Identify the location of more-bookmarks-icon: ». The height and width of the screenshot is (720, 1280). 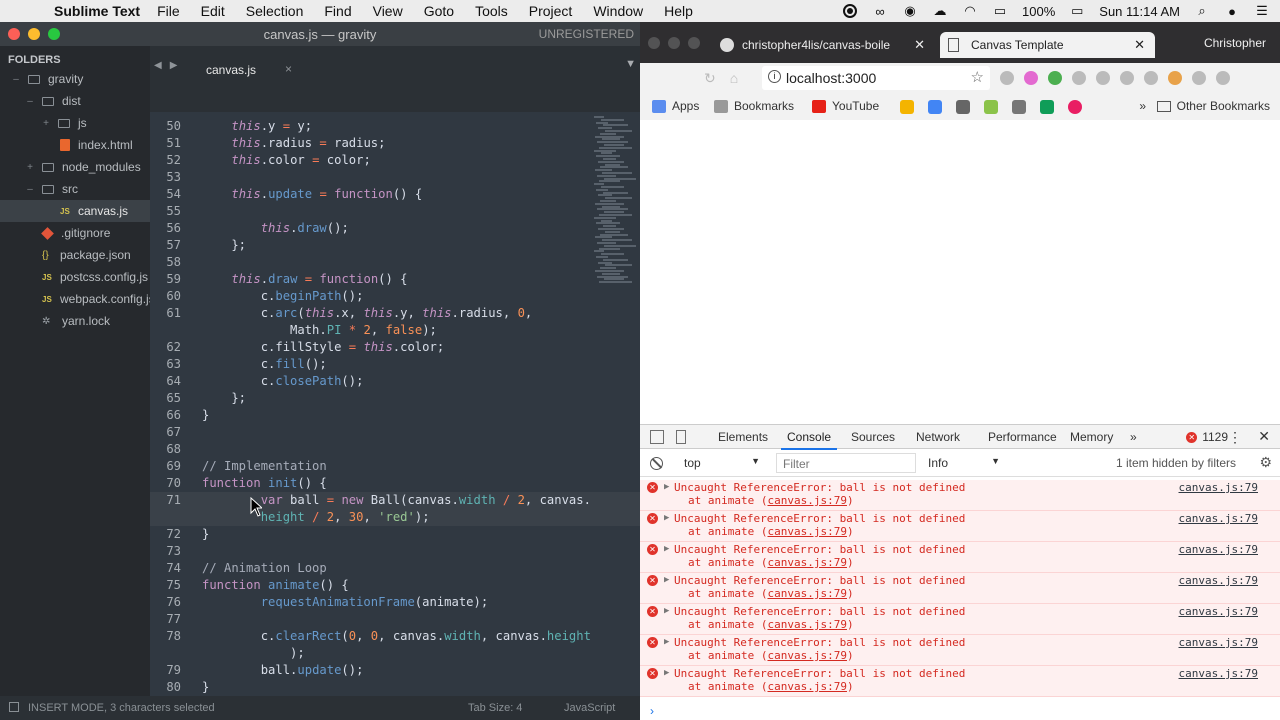
(1142, 106).